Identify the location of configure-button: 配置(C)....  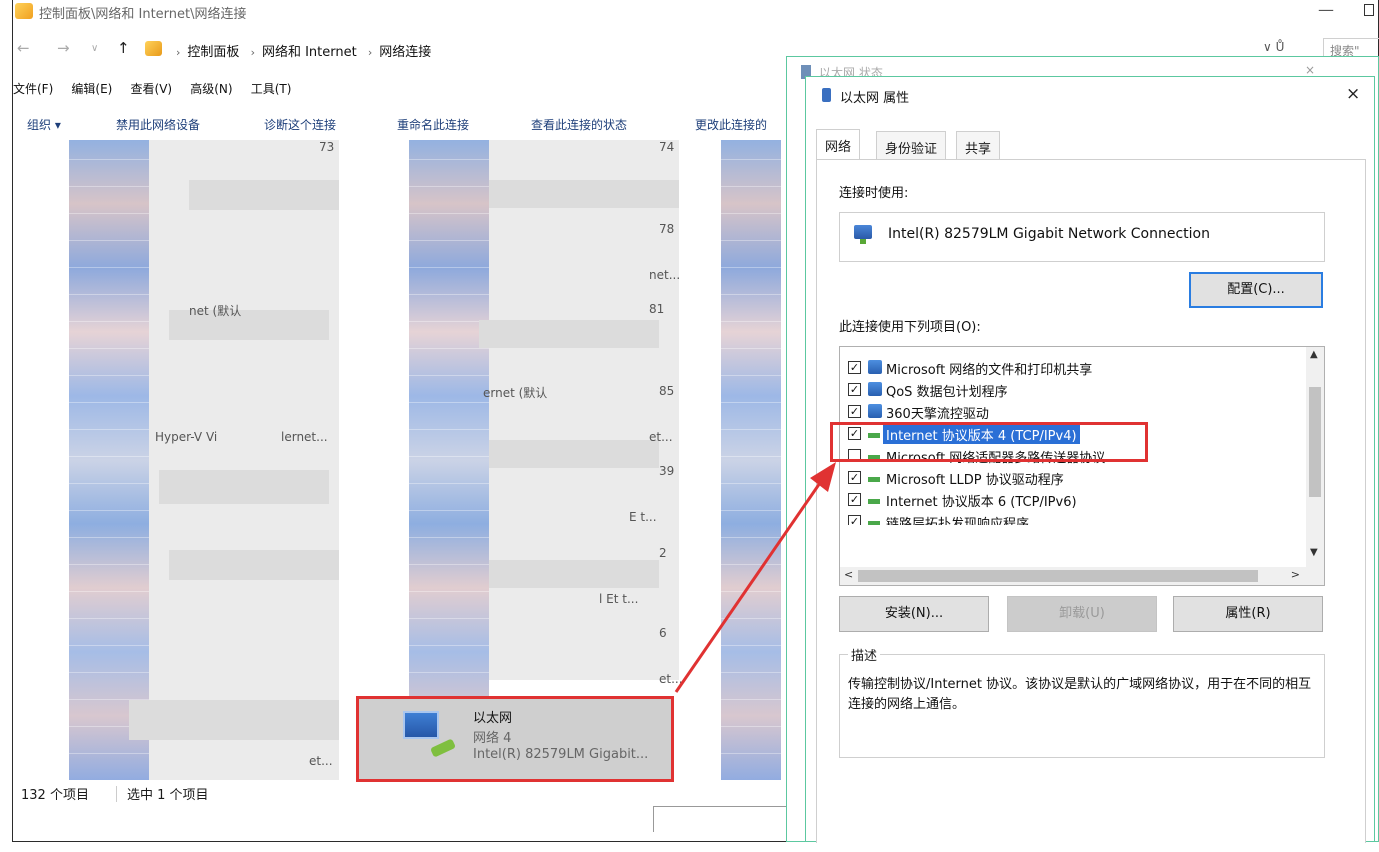
(1256, 290).